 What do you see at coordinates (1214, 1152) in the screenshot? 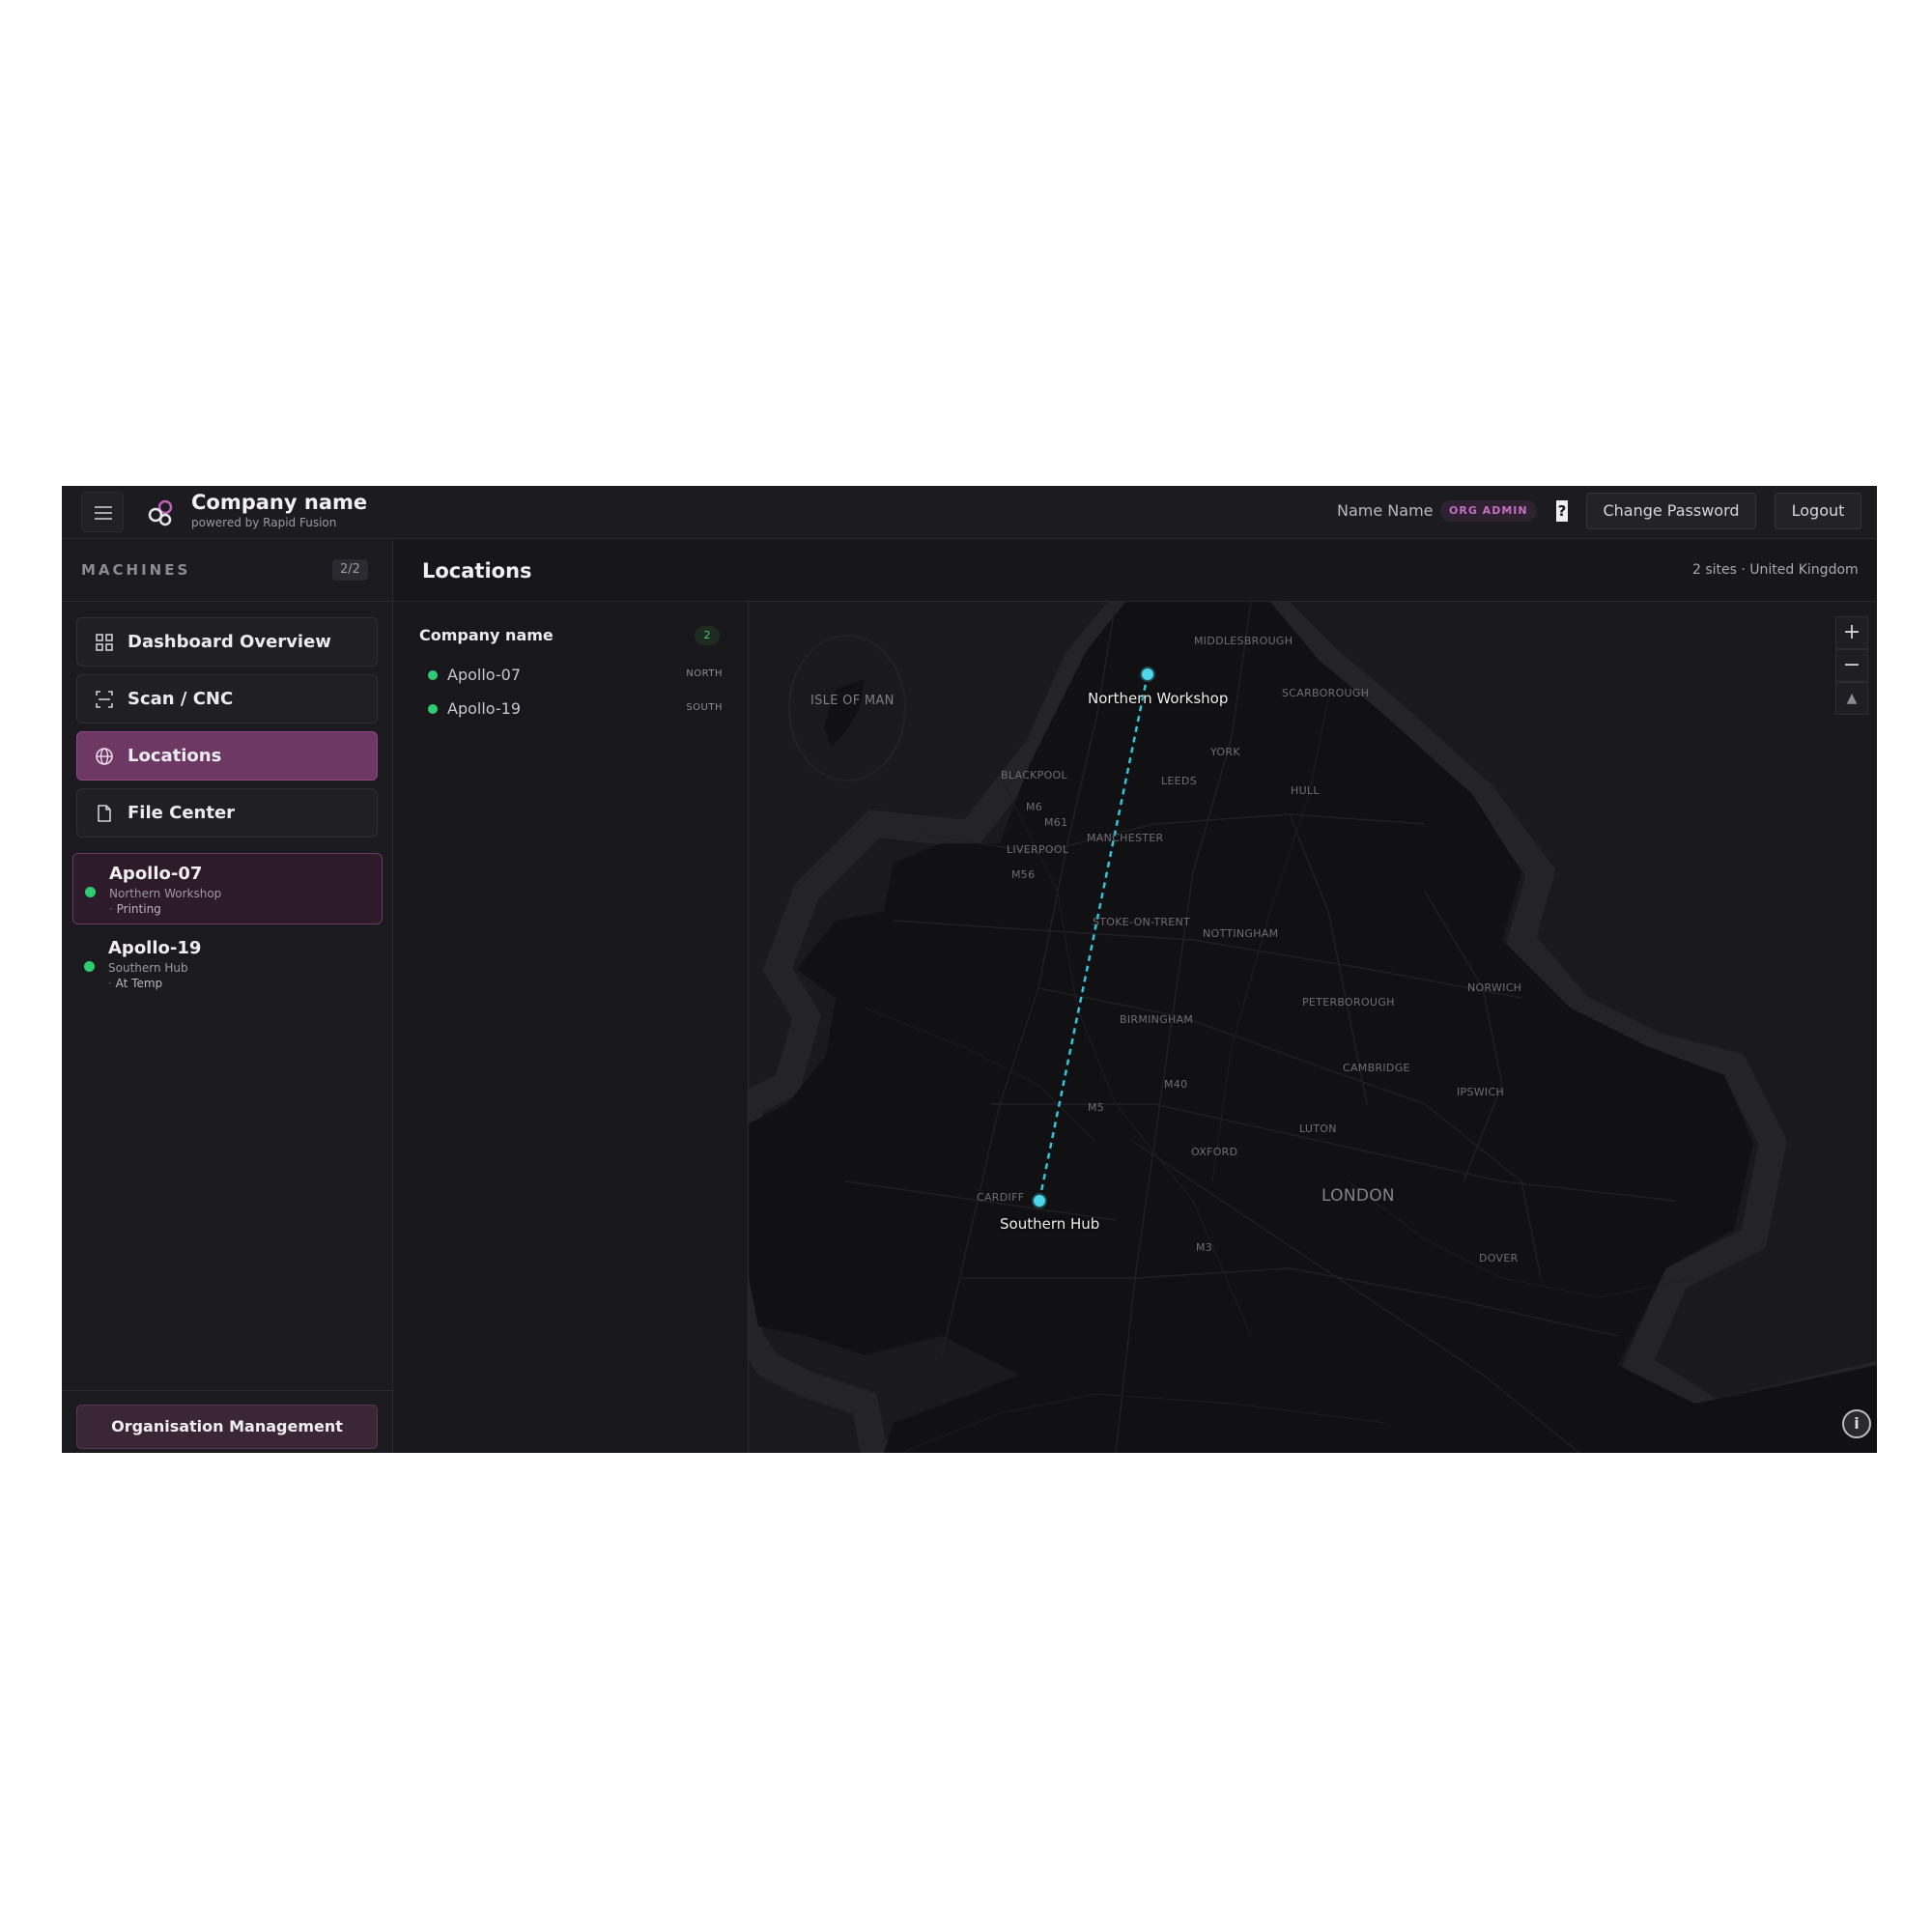
I see `map-place-label: OXFORD` at bounding box center [1214, 1152].